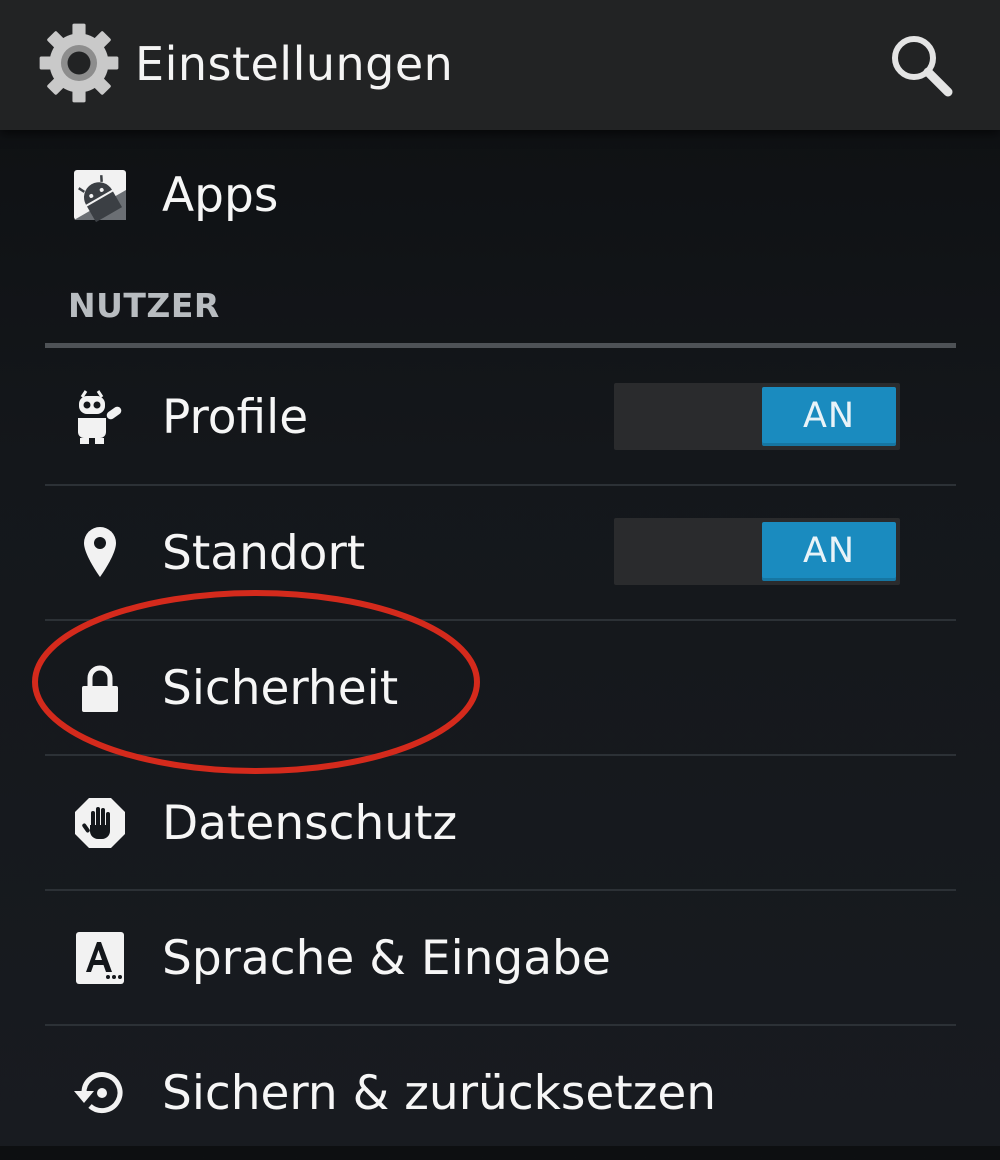  I want to click on stop-hand-icon, so click(100, 823).